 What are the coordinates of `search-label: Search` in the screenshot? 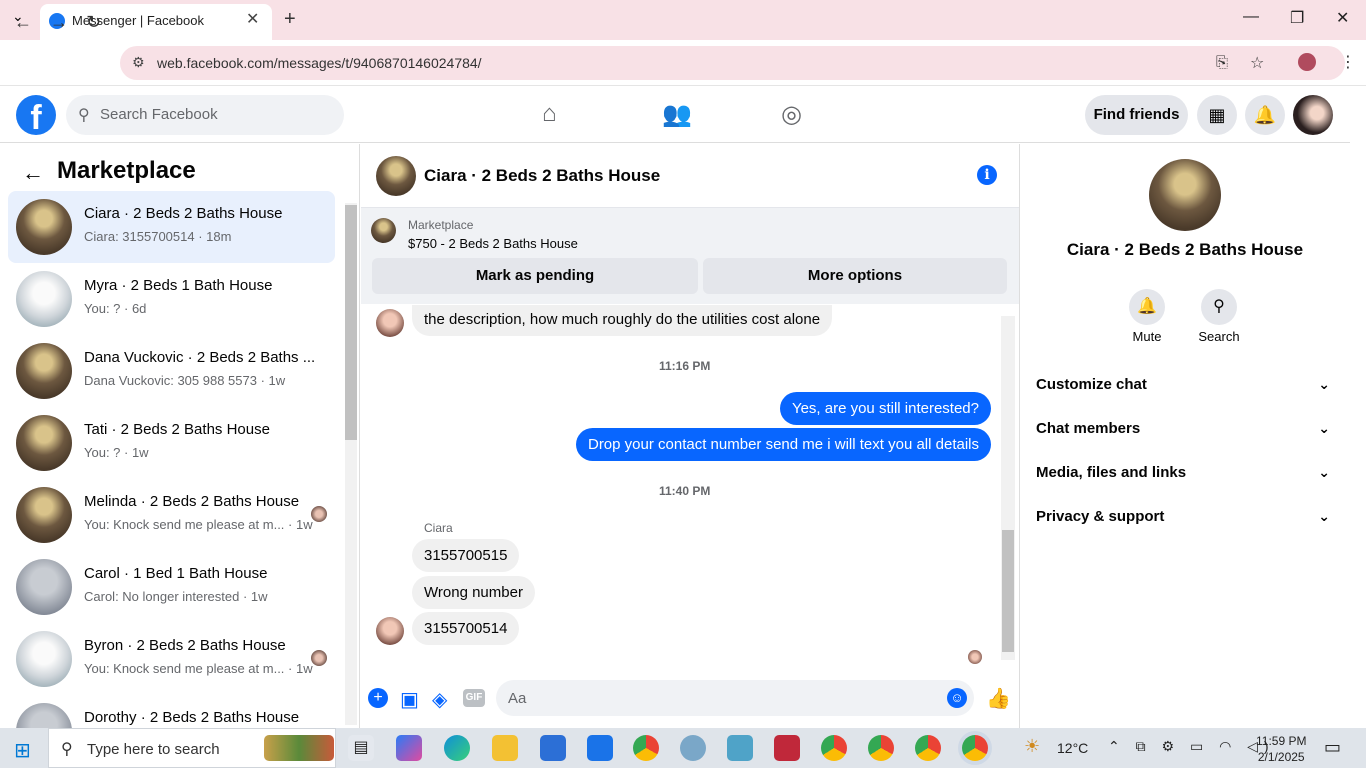 It's located at (1219, 336).